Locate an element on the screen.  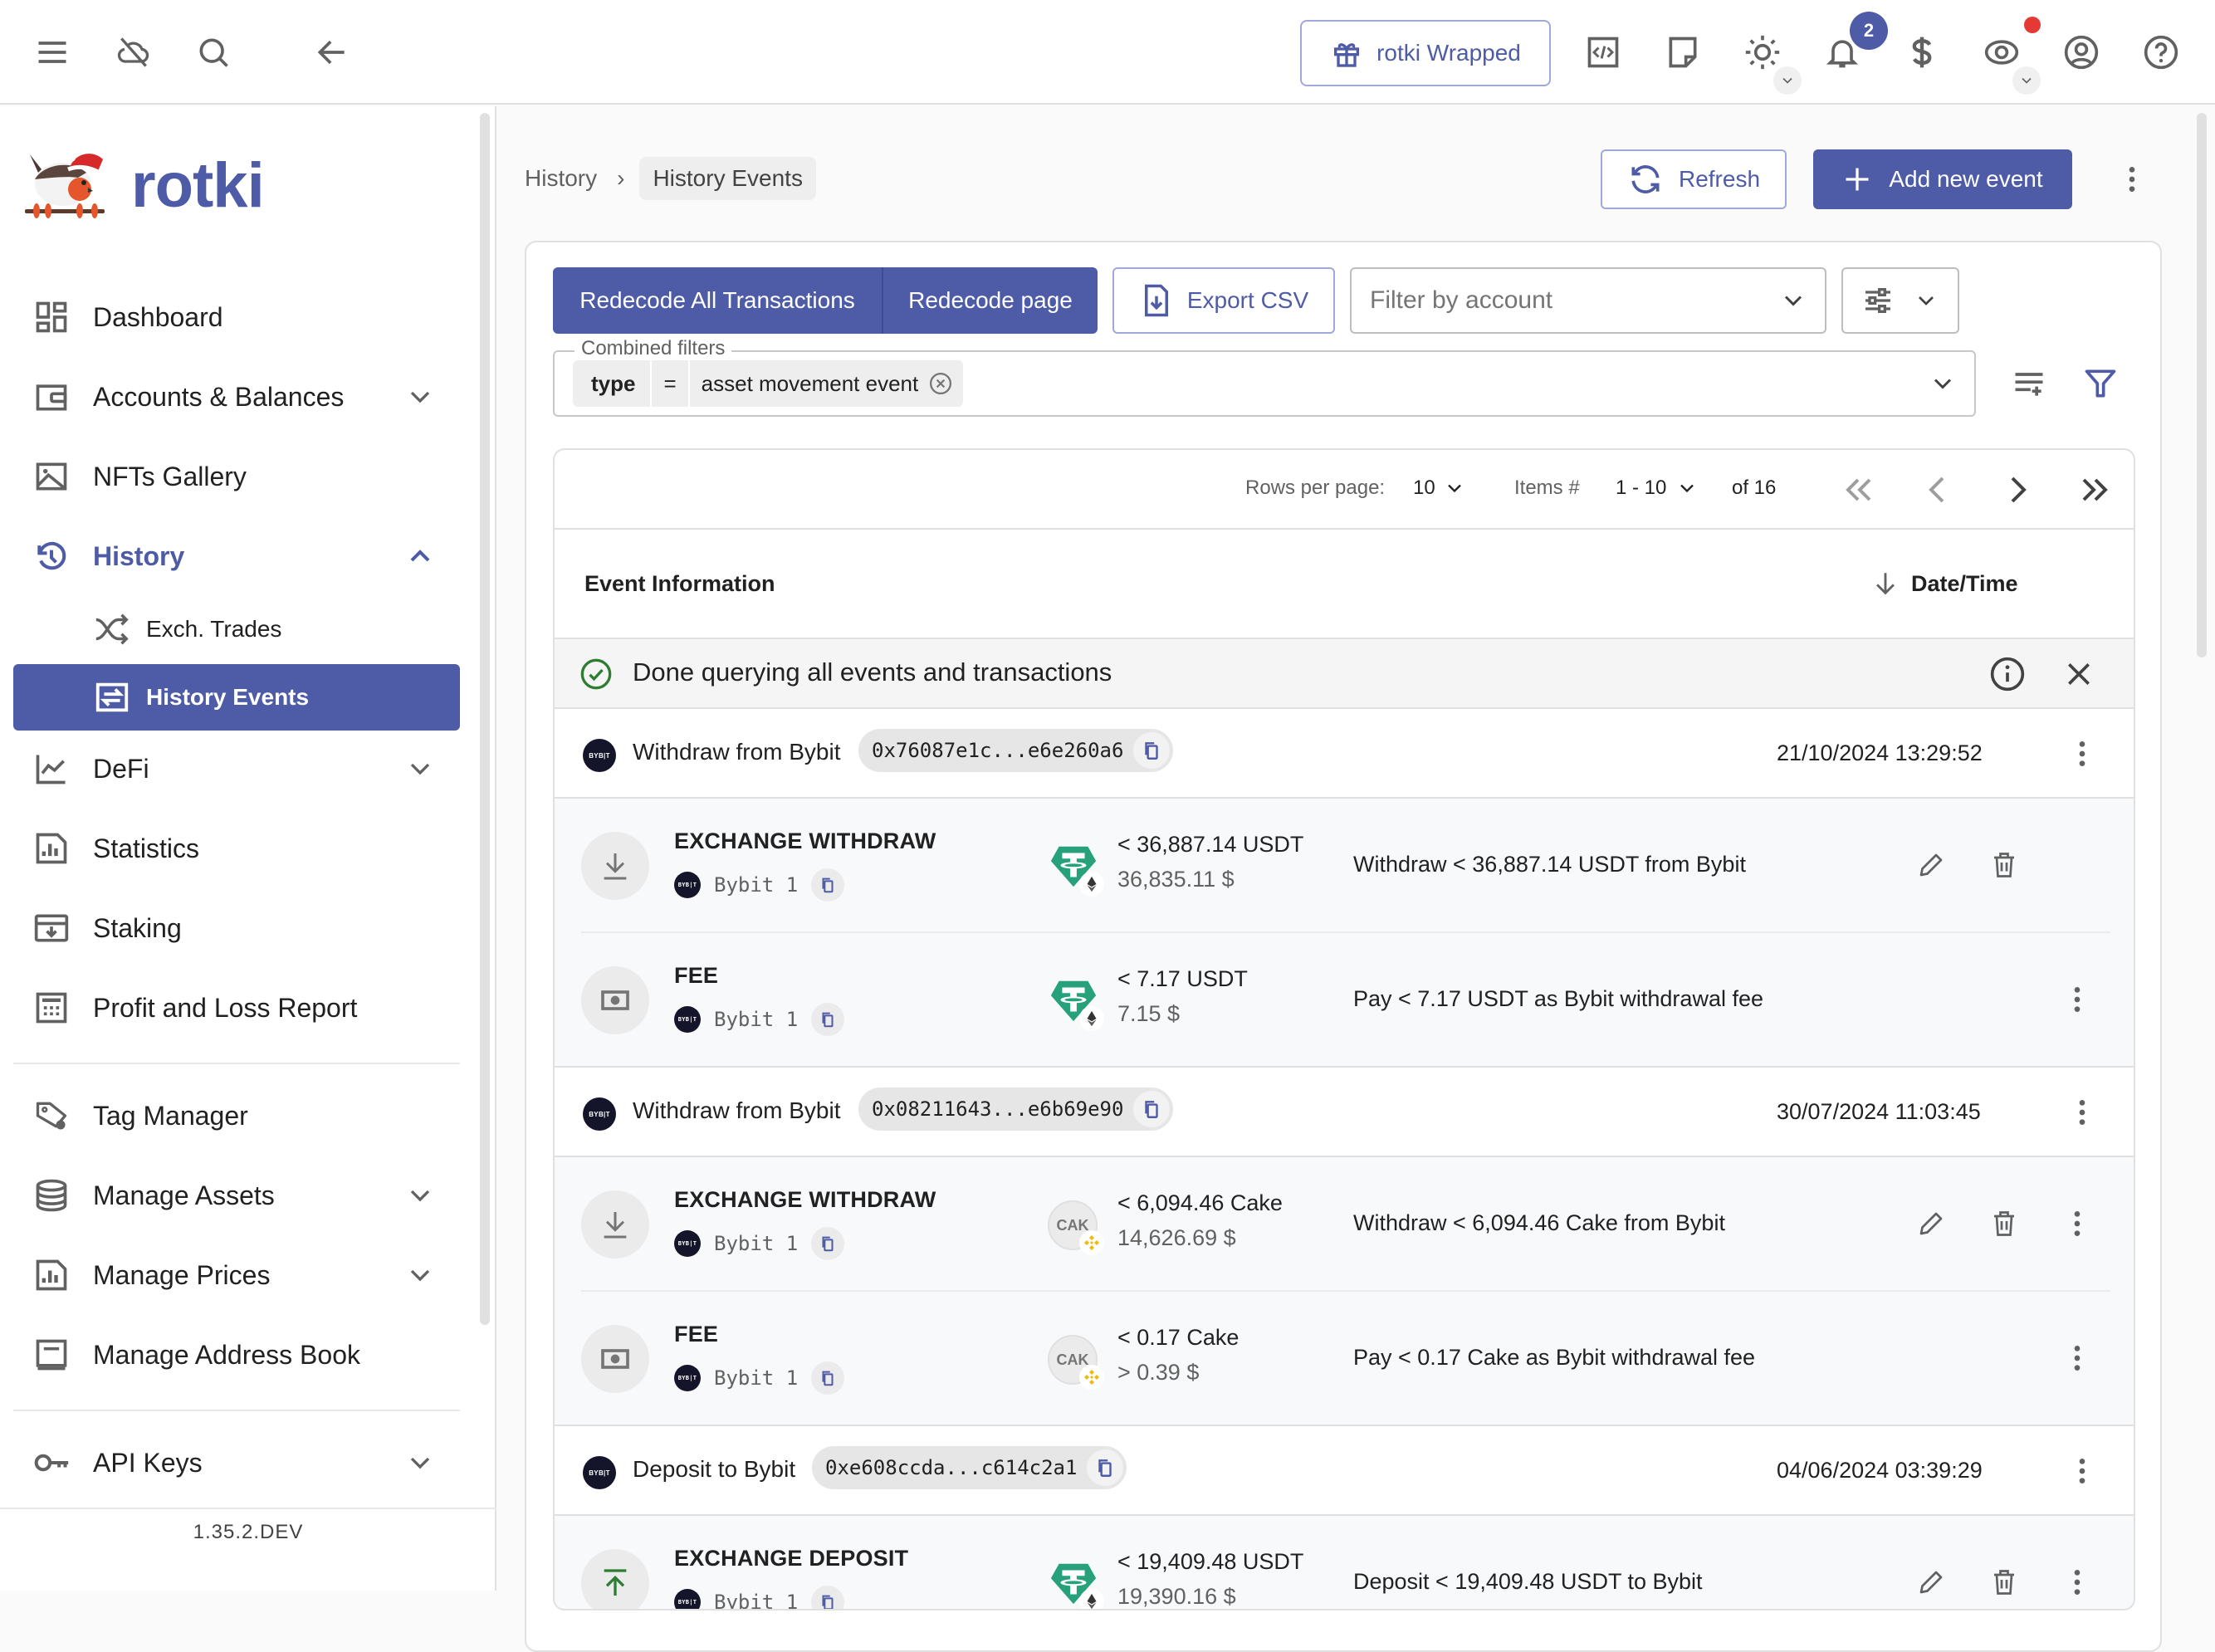
code-icon is located at coordinates (1603, 52).